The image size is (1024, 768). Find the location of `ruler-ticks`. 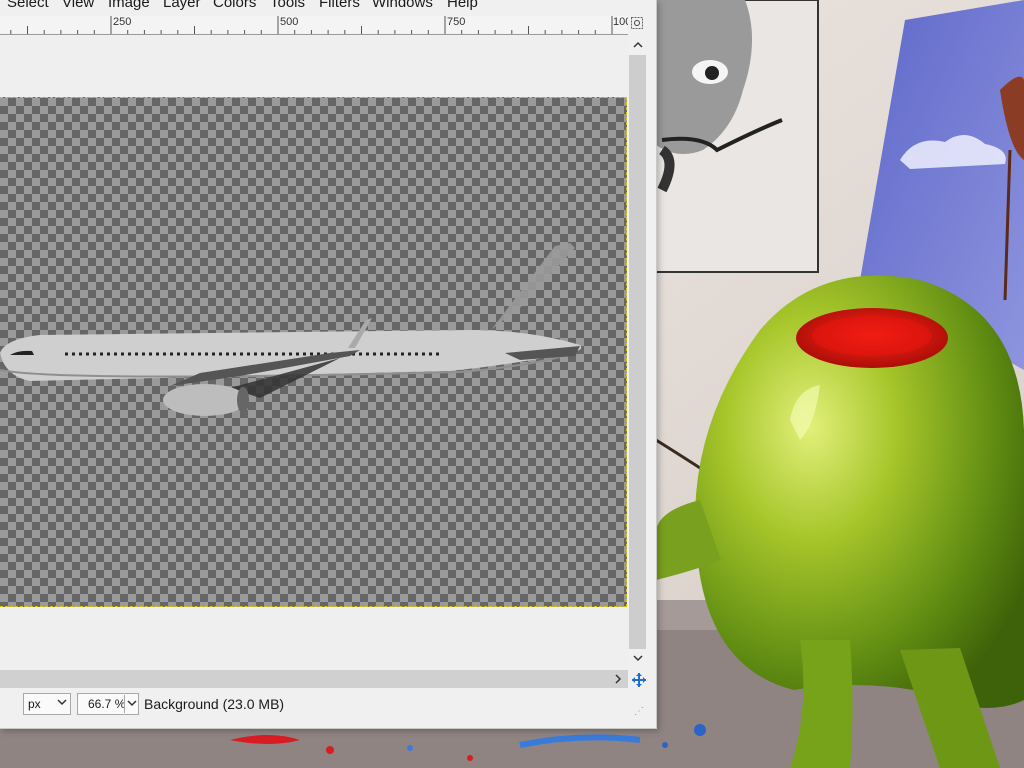

ruler-ticks is located at coordinates (311, 25).